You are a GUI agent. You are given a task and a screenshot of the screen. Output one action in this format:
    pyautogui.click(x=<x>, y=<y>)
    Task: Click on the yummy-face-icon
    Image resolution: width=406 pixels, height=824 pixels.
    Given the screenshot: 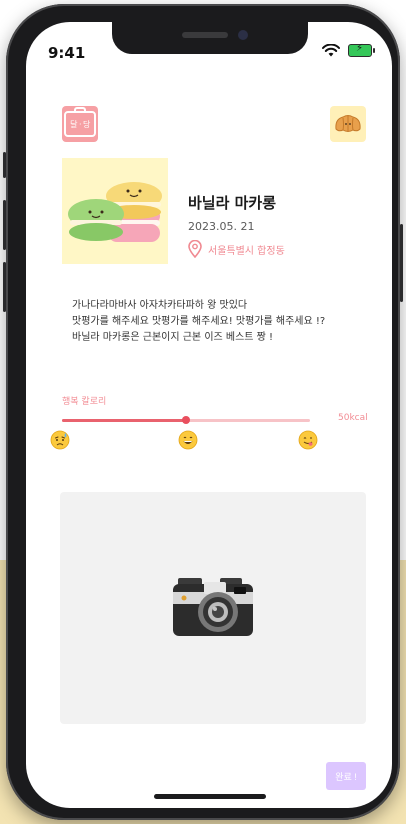 What is the action you would take?
    pyautogui.click(x=308, y=440)
    